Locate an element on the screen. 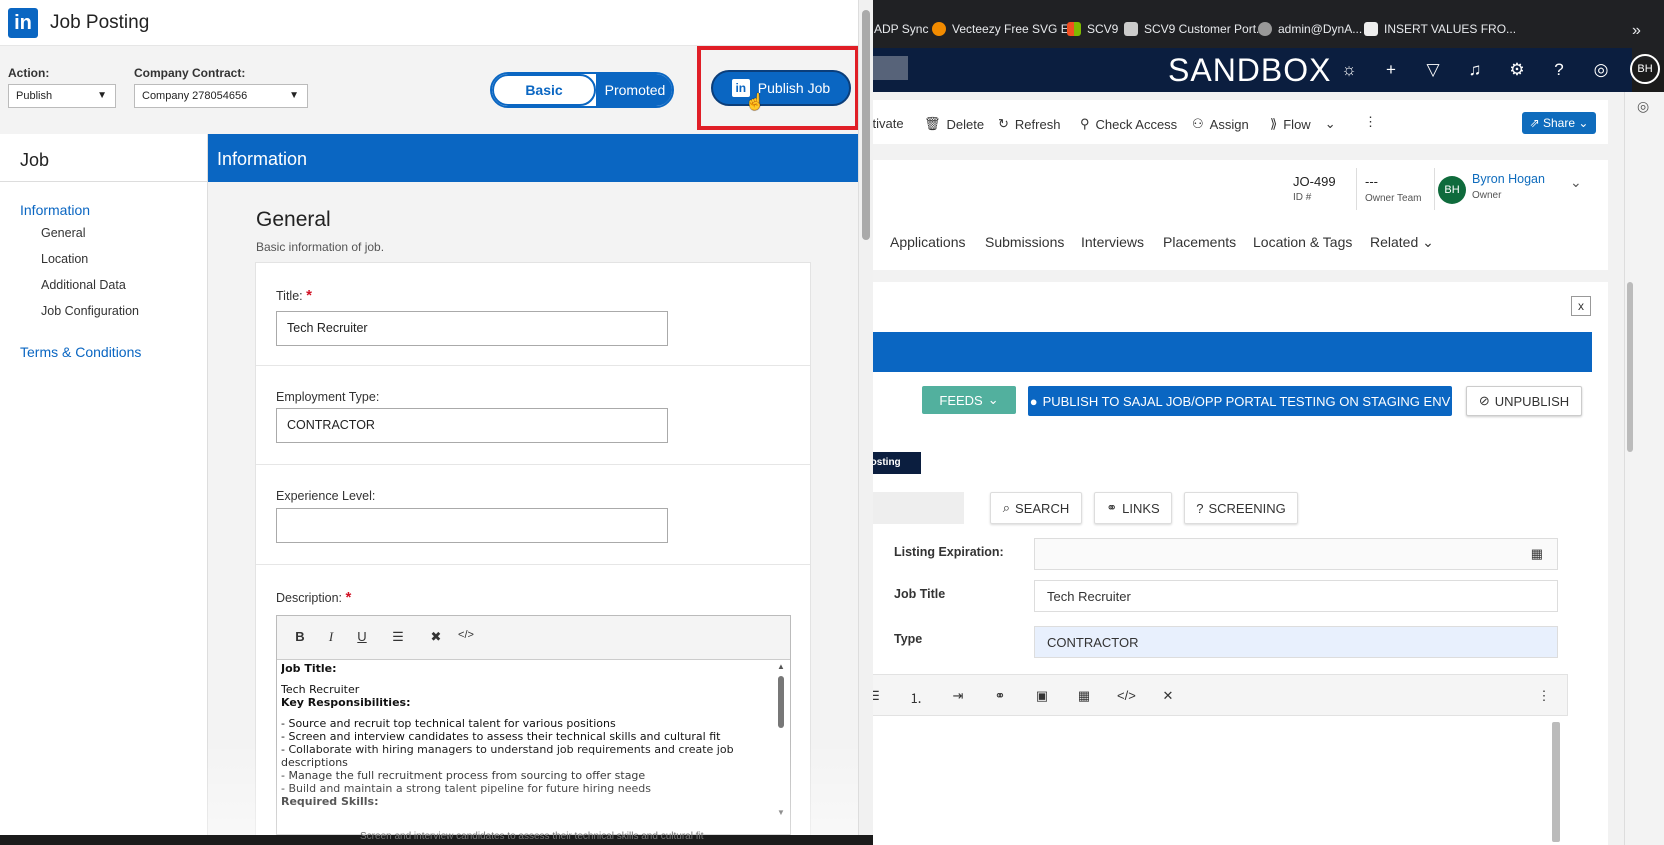 This screenshot has width=1664, height=845. title-label-text: Title: is located at coordinates (289, 296).